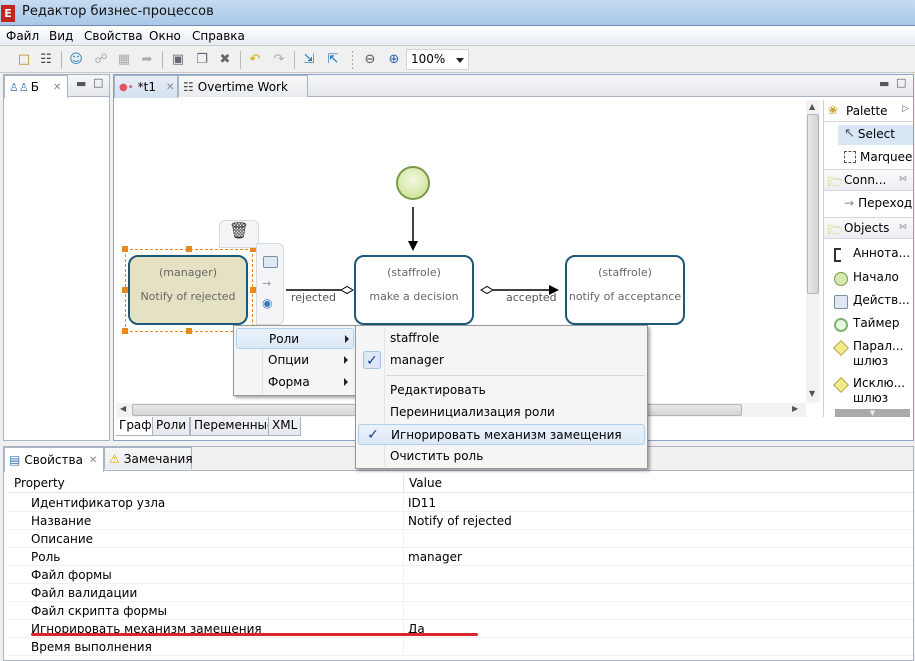  Describe the element at coordinates (136, 426) in the screenshot. I see `tab-graph: Граф` at that location.